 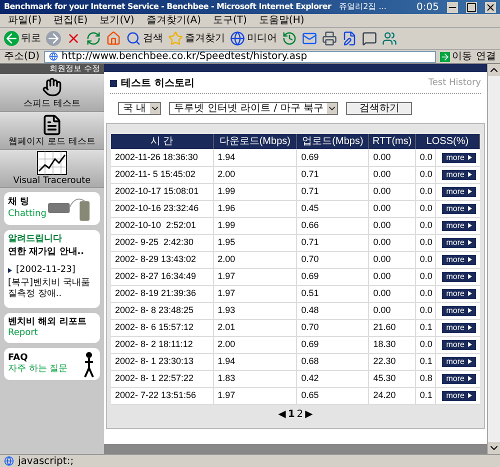 What do you see at coordinates (240, 56) in the screenshot?
I see `address-field: http://www.benchbee.co.kr/Speedtest/history.asp` at bounding box center [240, 56].